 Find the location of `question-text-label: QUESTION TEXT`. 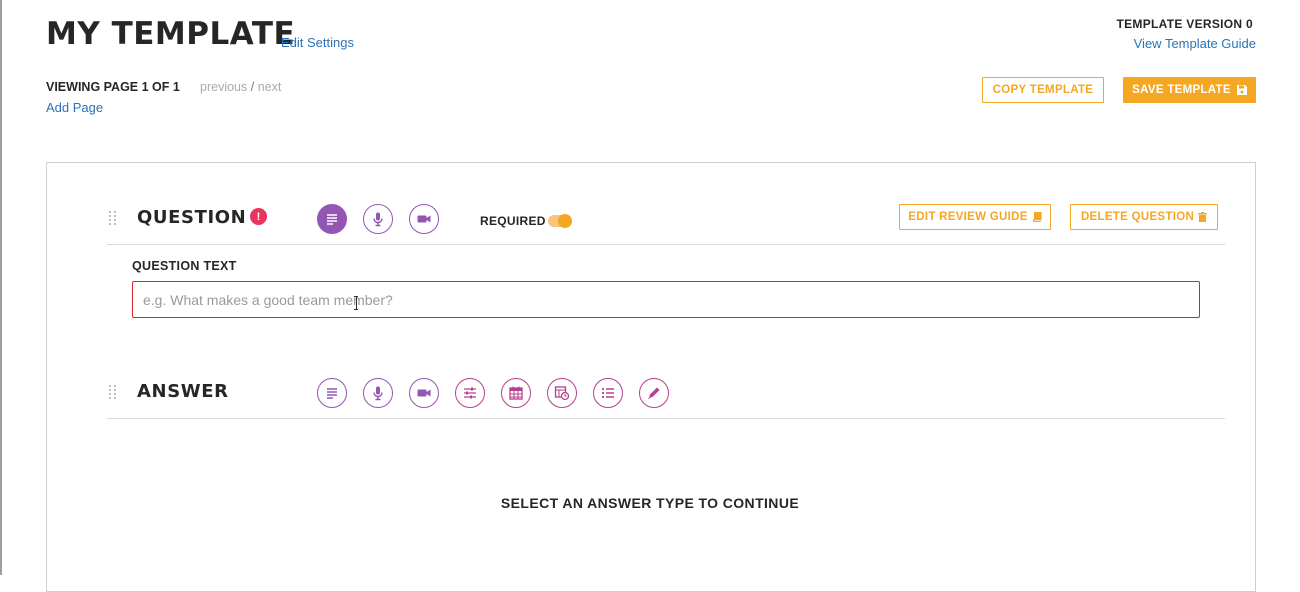

question-text-label: QUESTION TEXT is located at coordinates (184, 266).